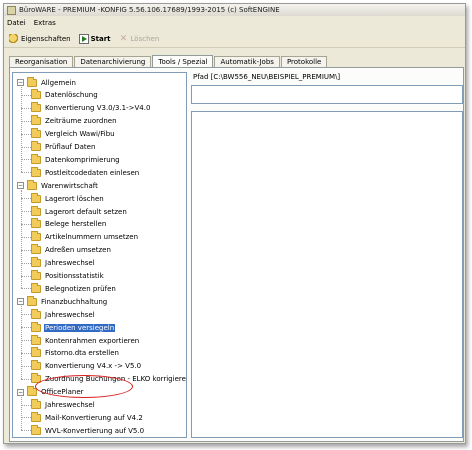  Describe the element at coordinates (70, 147) in the screenshot. I see `tree-item-label: Prüflauf Daten` at that location.